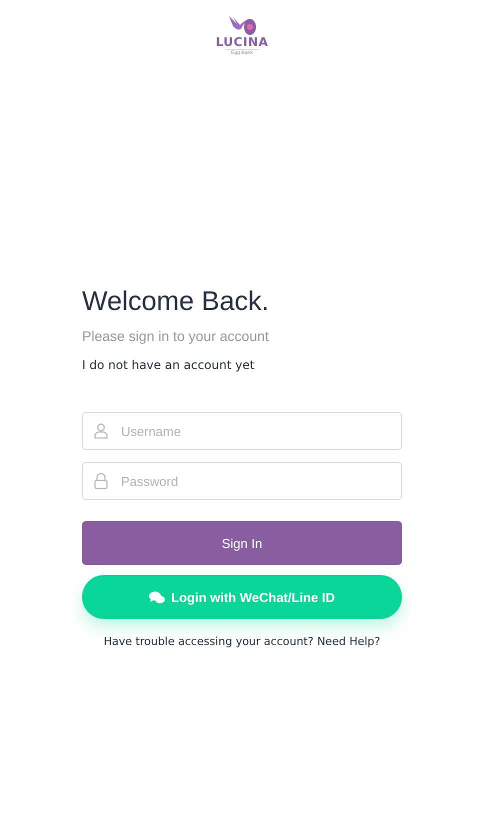 The image size is (484, 834). I want to click on lock-icon, so click(101, 481).